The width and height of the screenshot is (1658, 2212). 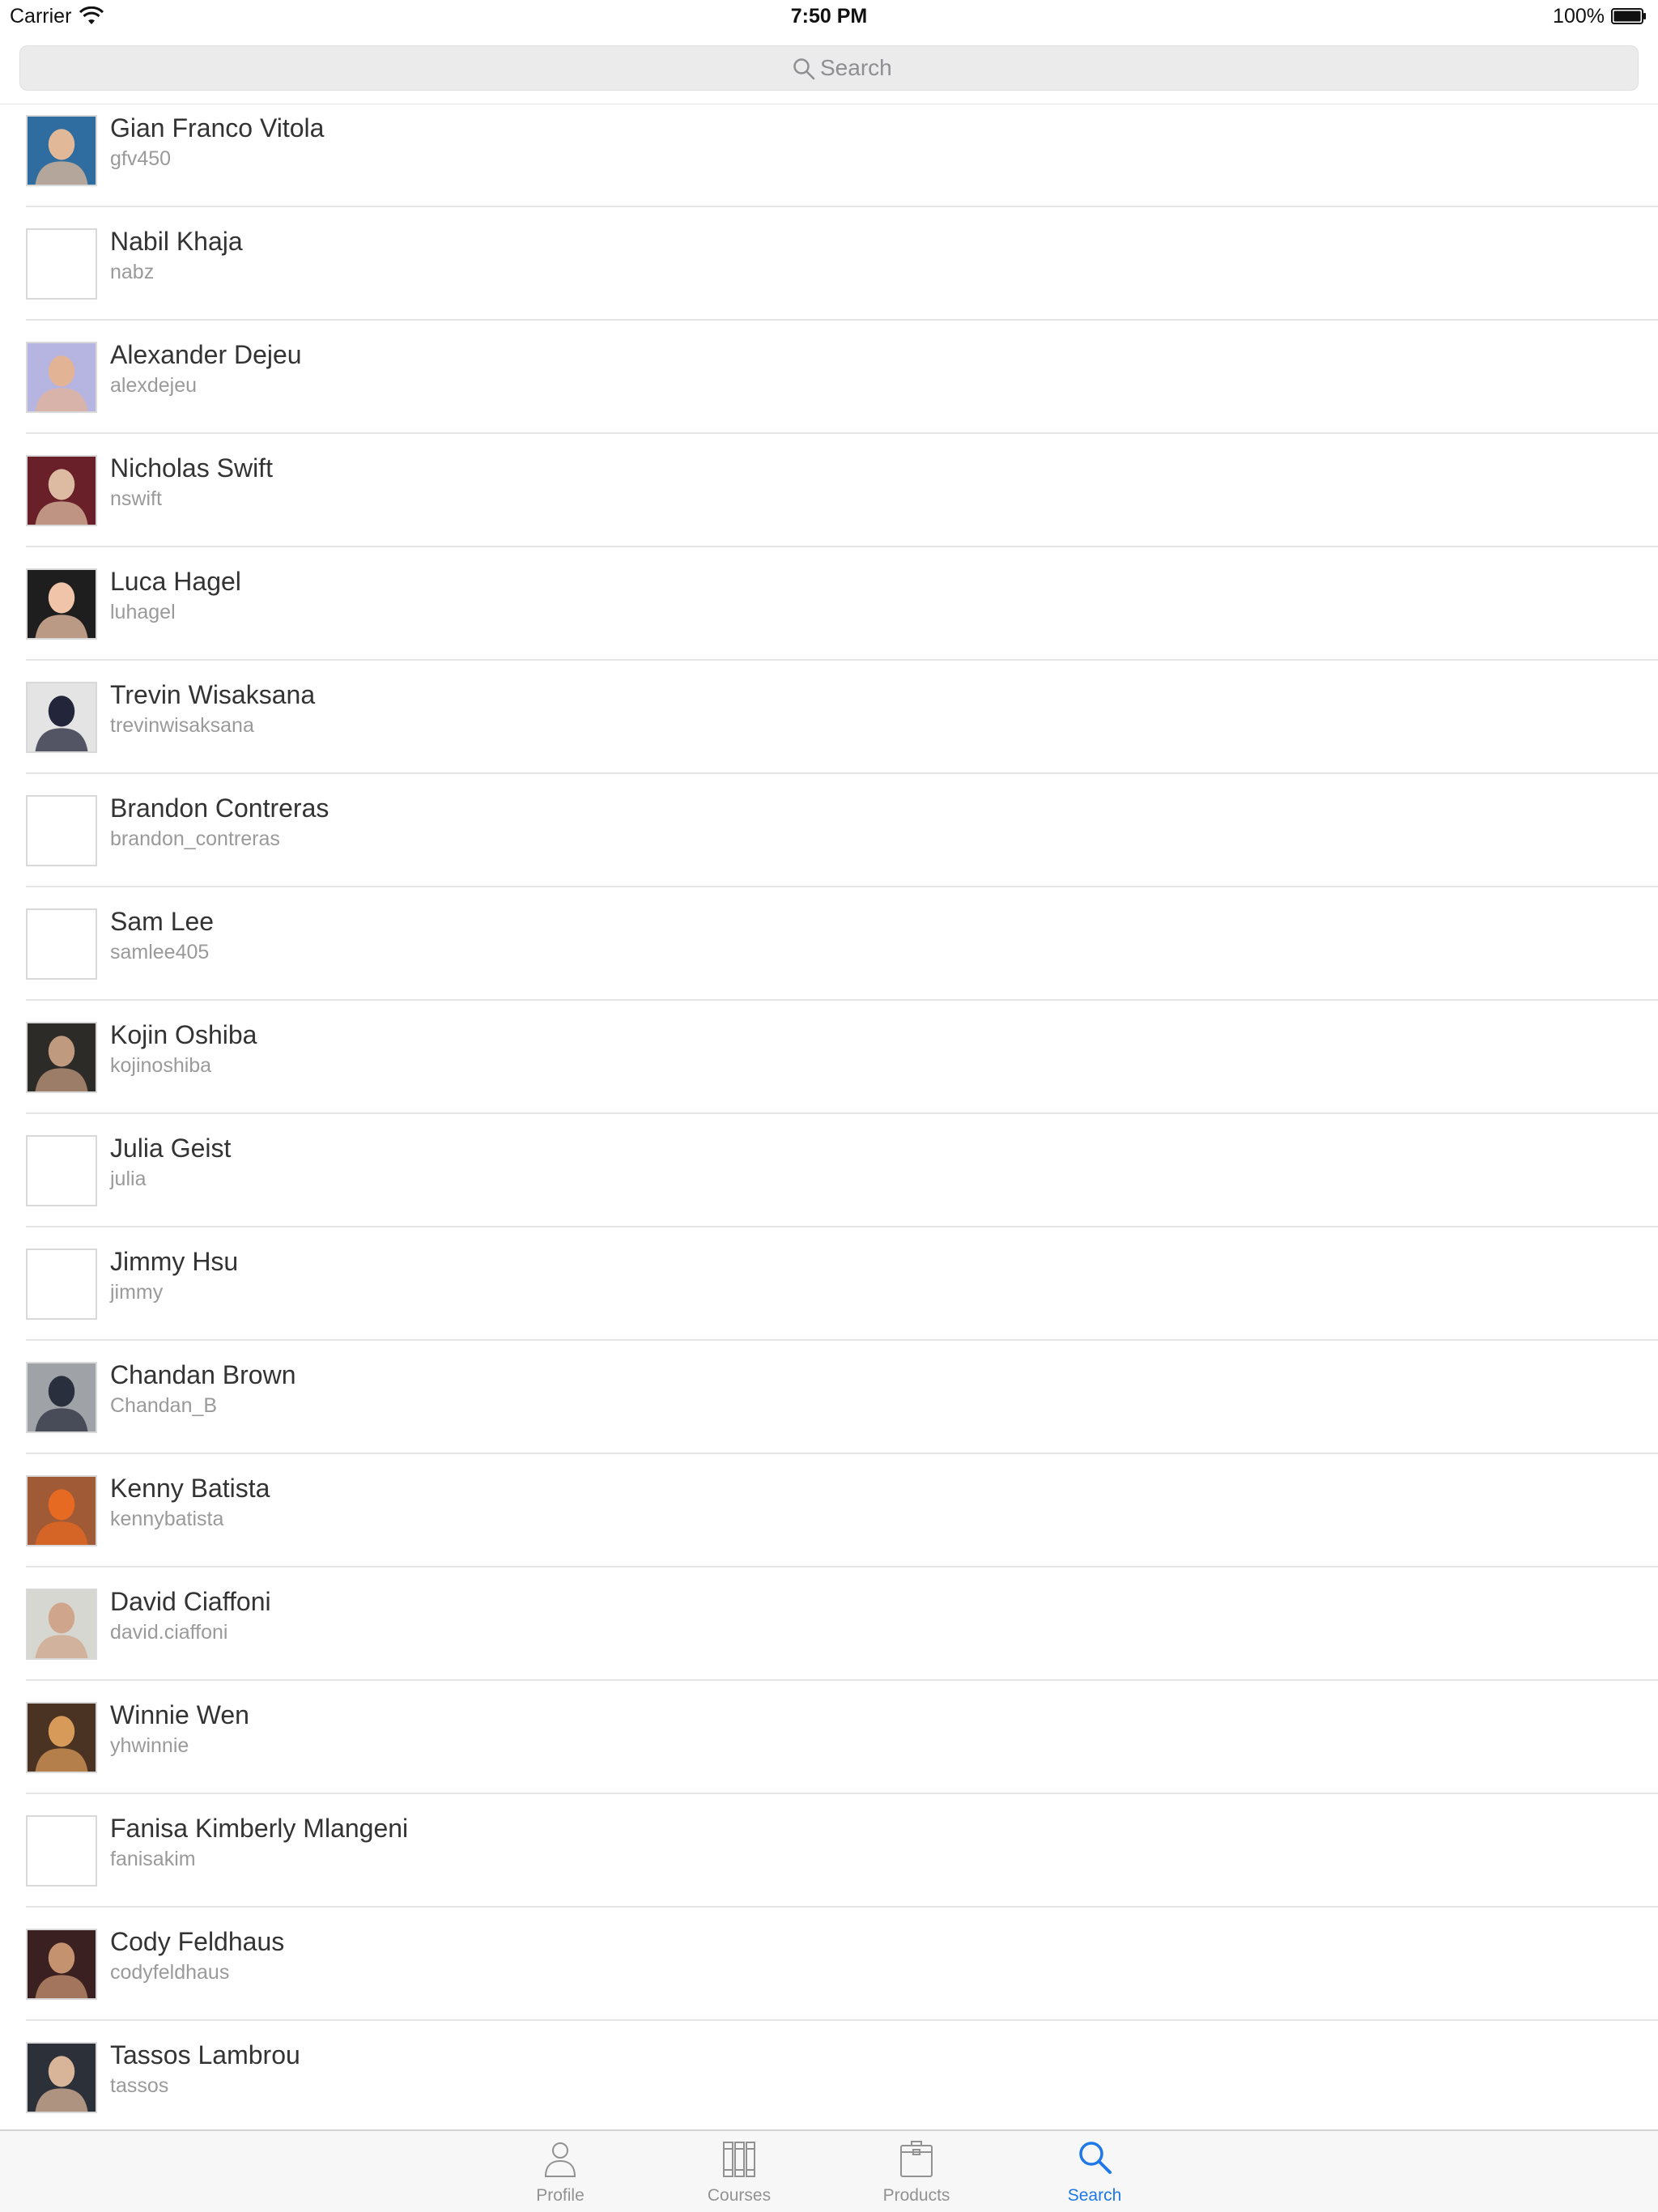 I want to click on battery-icon, so click(x=1628, y=16).